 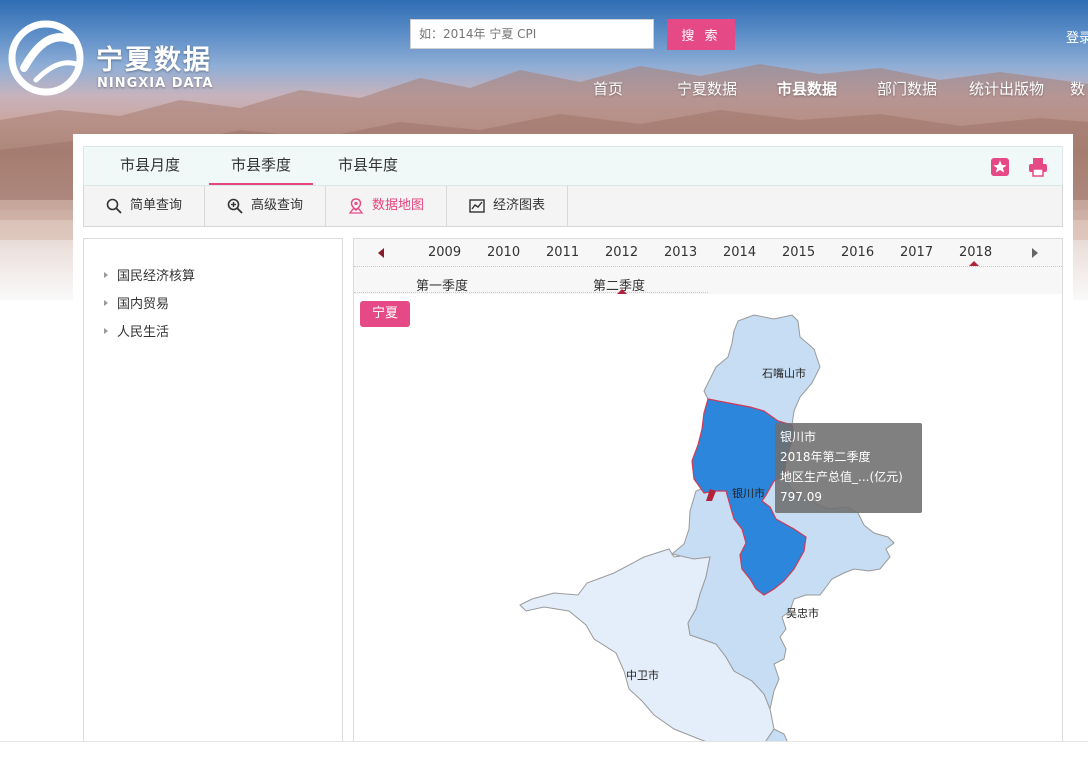 I want to click on chart-icon, so click(x=477, y=206).